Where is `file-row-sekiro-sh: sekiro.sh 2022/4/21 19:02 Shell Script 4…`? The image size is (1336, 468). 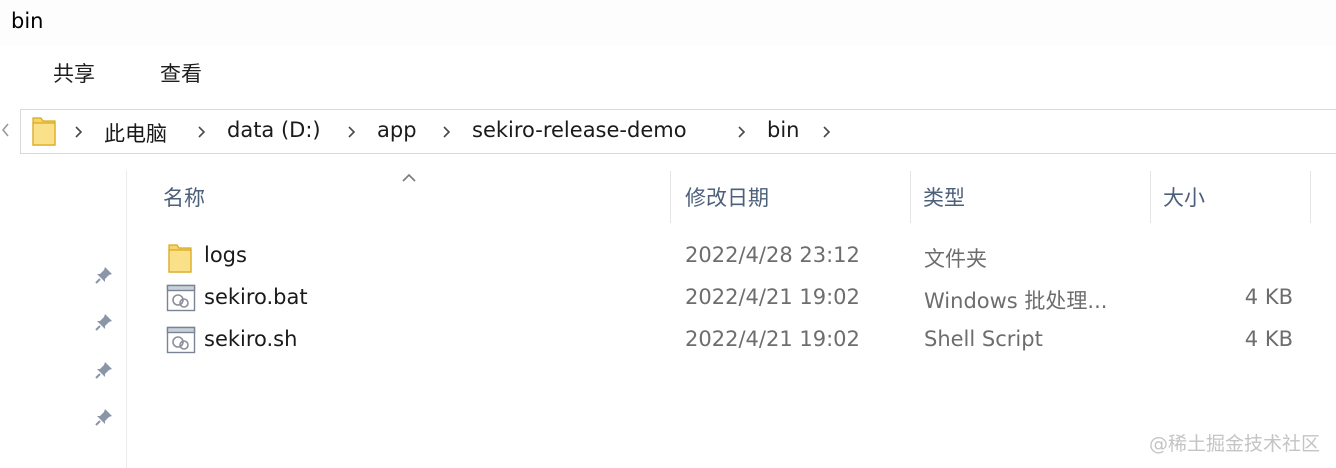
file-row-sekiro-sh: sekiro.sh 2022/4/21 19:02 Shell Script 4… is located at coordinates (731, 340).